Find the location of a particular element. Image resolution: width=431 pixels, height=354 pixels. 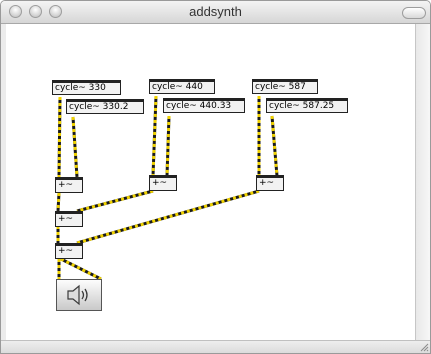

cycle-object-587-25: cycle~ 587.25 is located at coordinates (307, 105).